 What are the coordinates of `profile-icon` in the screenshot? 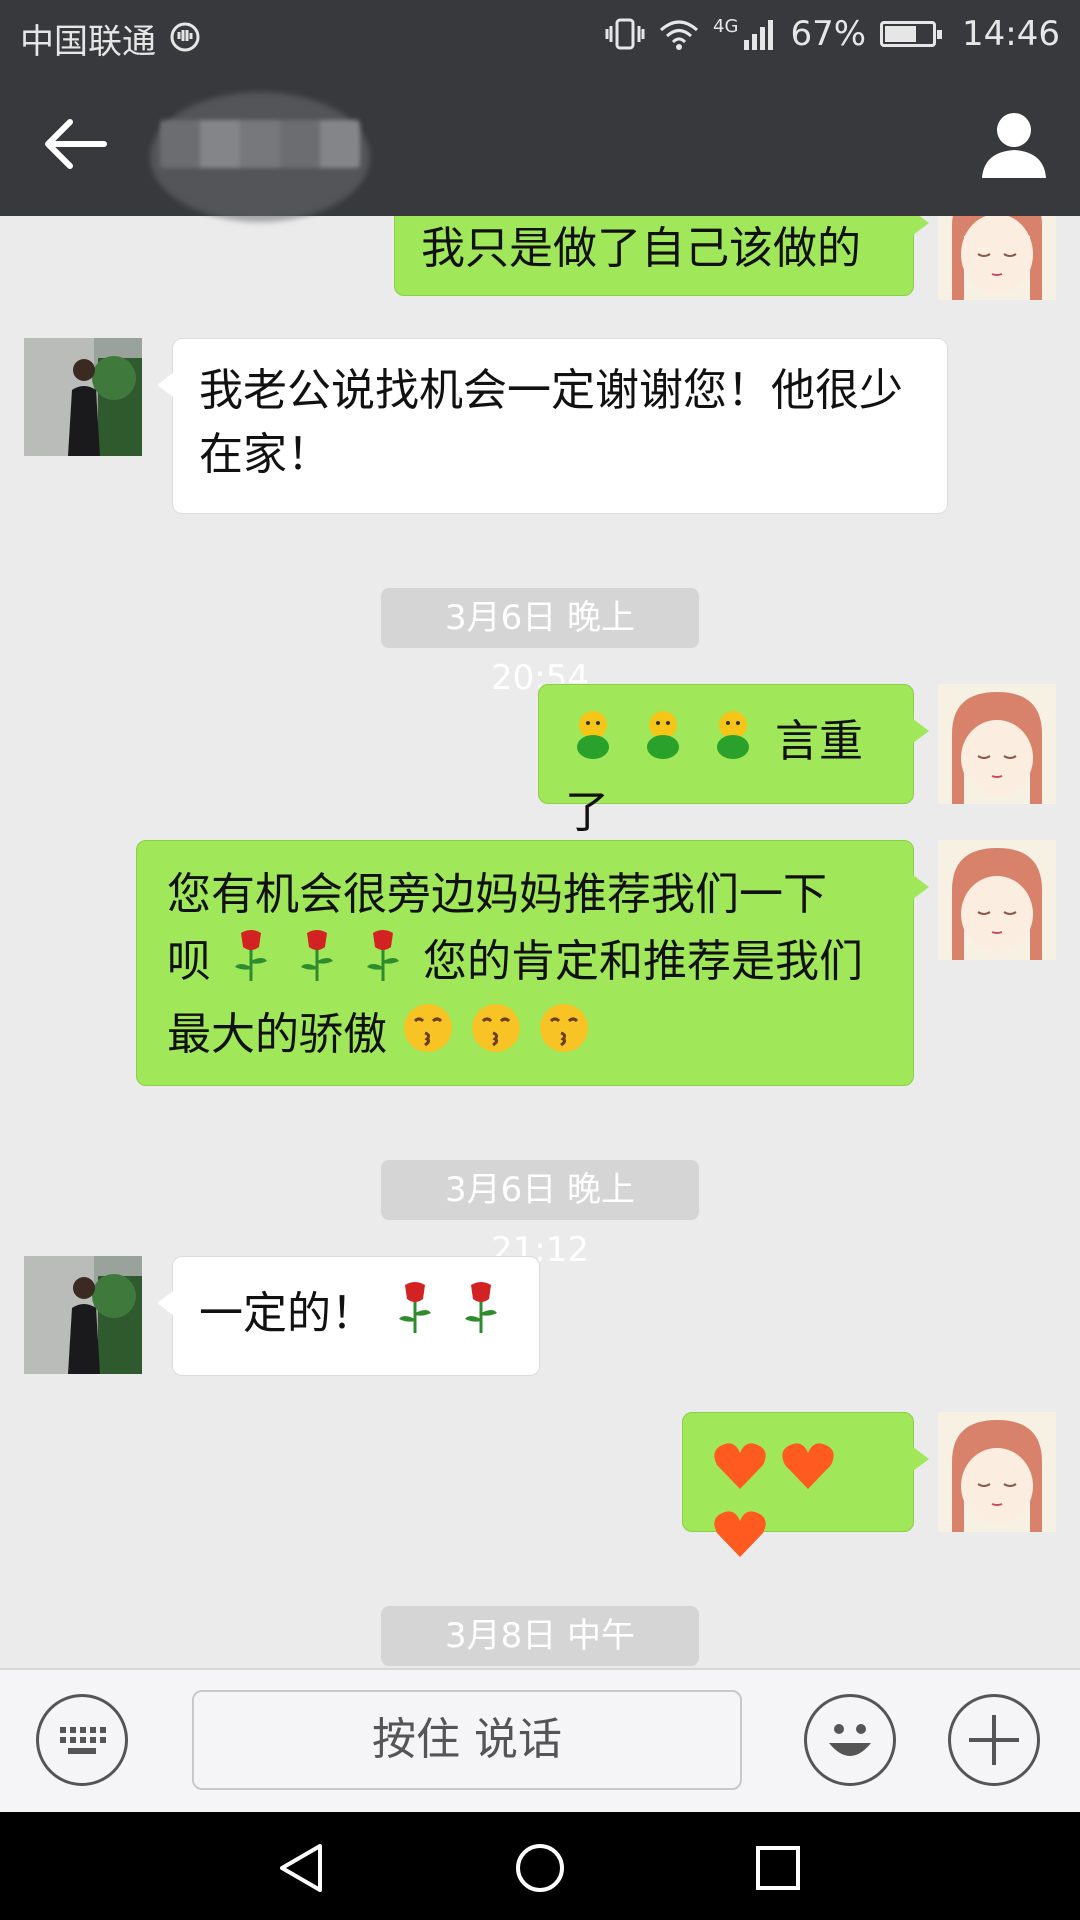 It's located at (1014, 144).